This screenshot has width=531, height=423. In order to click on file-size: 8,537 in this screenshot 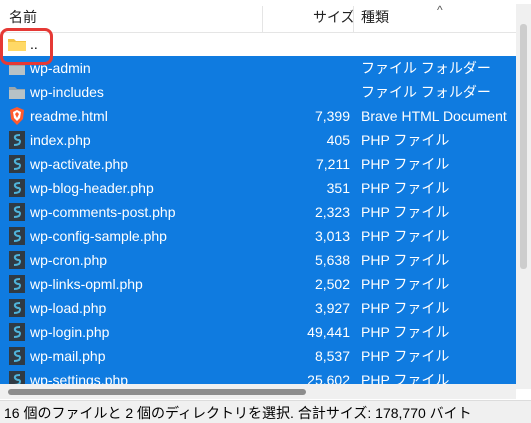, I will do `click(332, 356)`.